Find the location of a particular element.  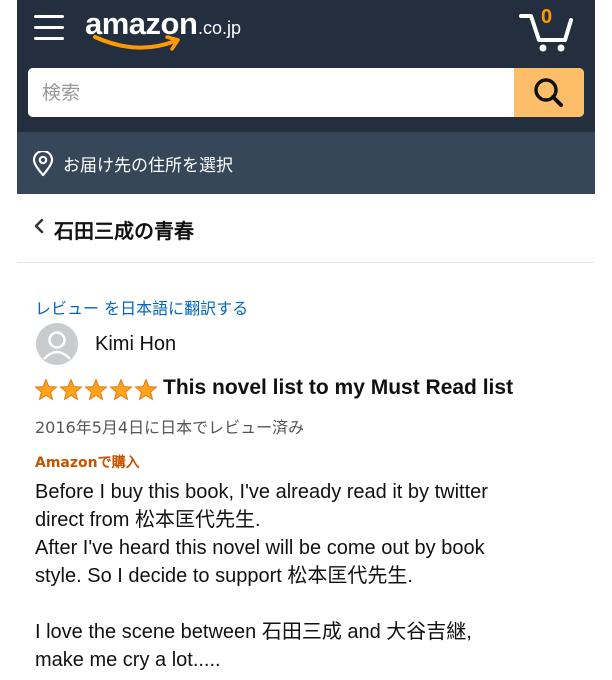

review-body-line is located at coordinates (313, 604).